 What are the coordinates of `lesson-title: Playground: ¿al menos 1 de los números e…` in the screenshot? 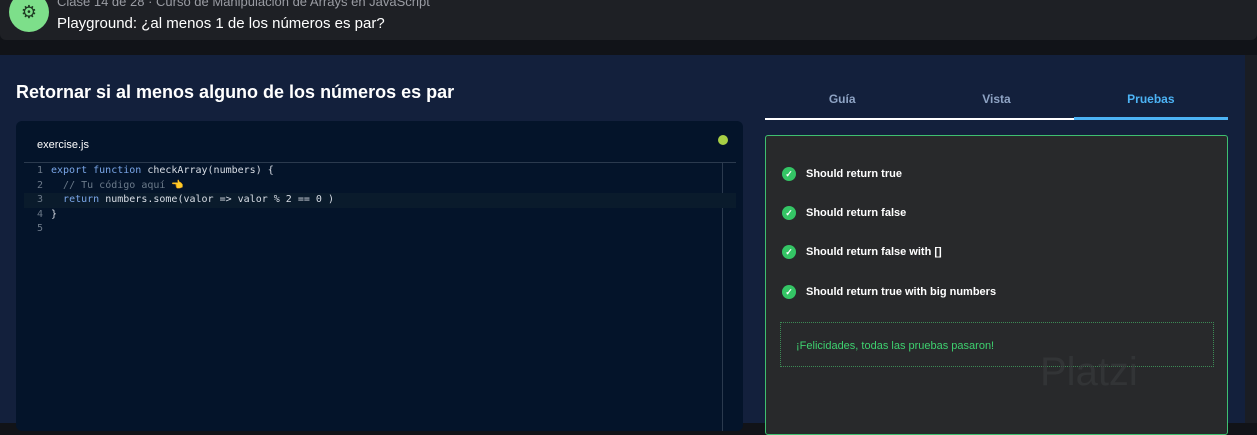 It's located at (221, 23).